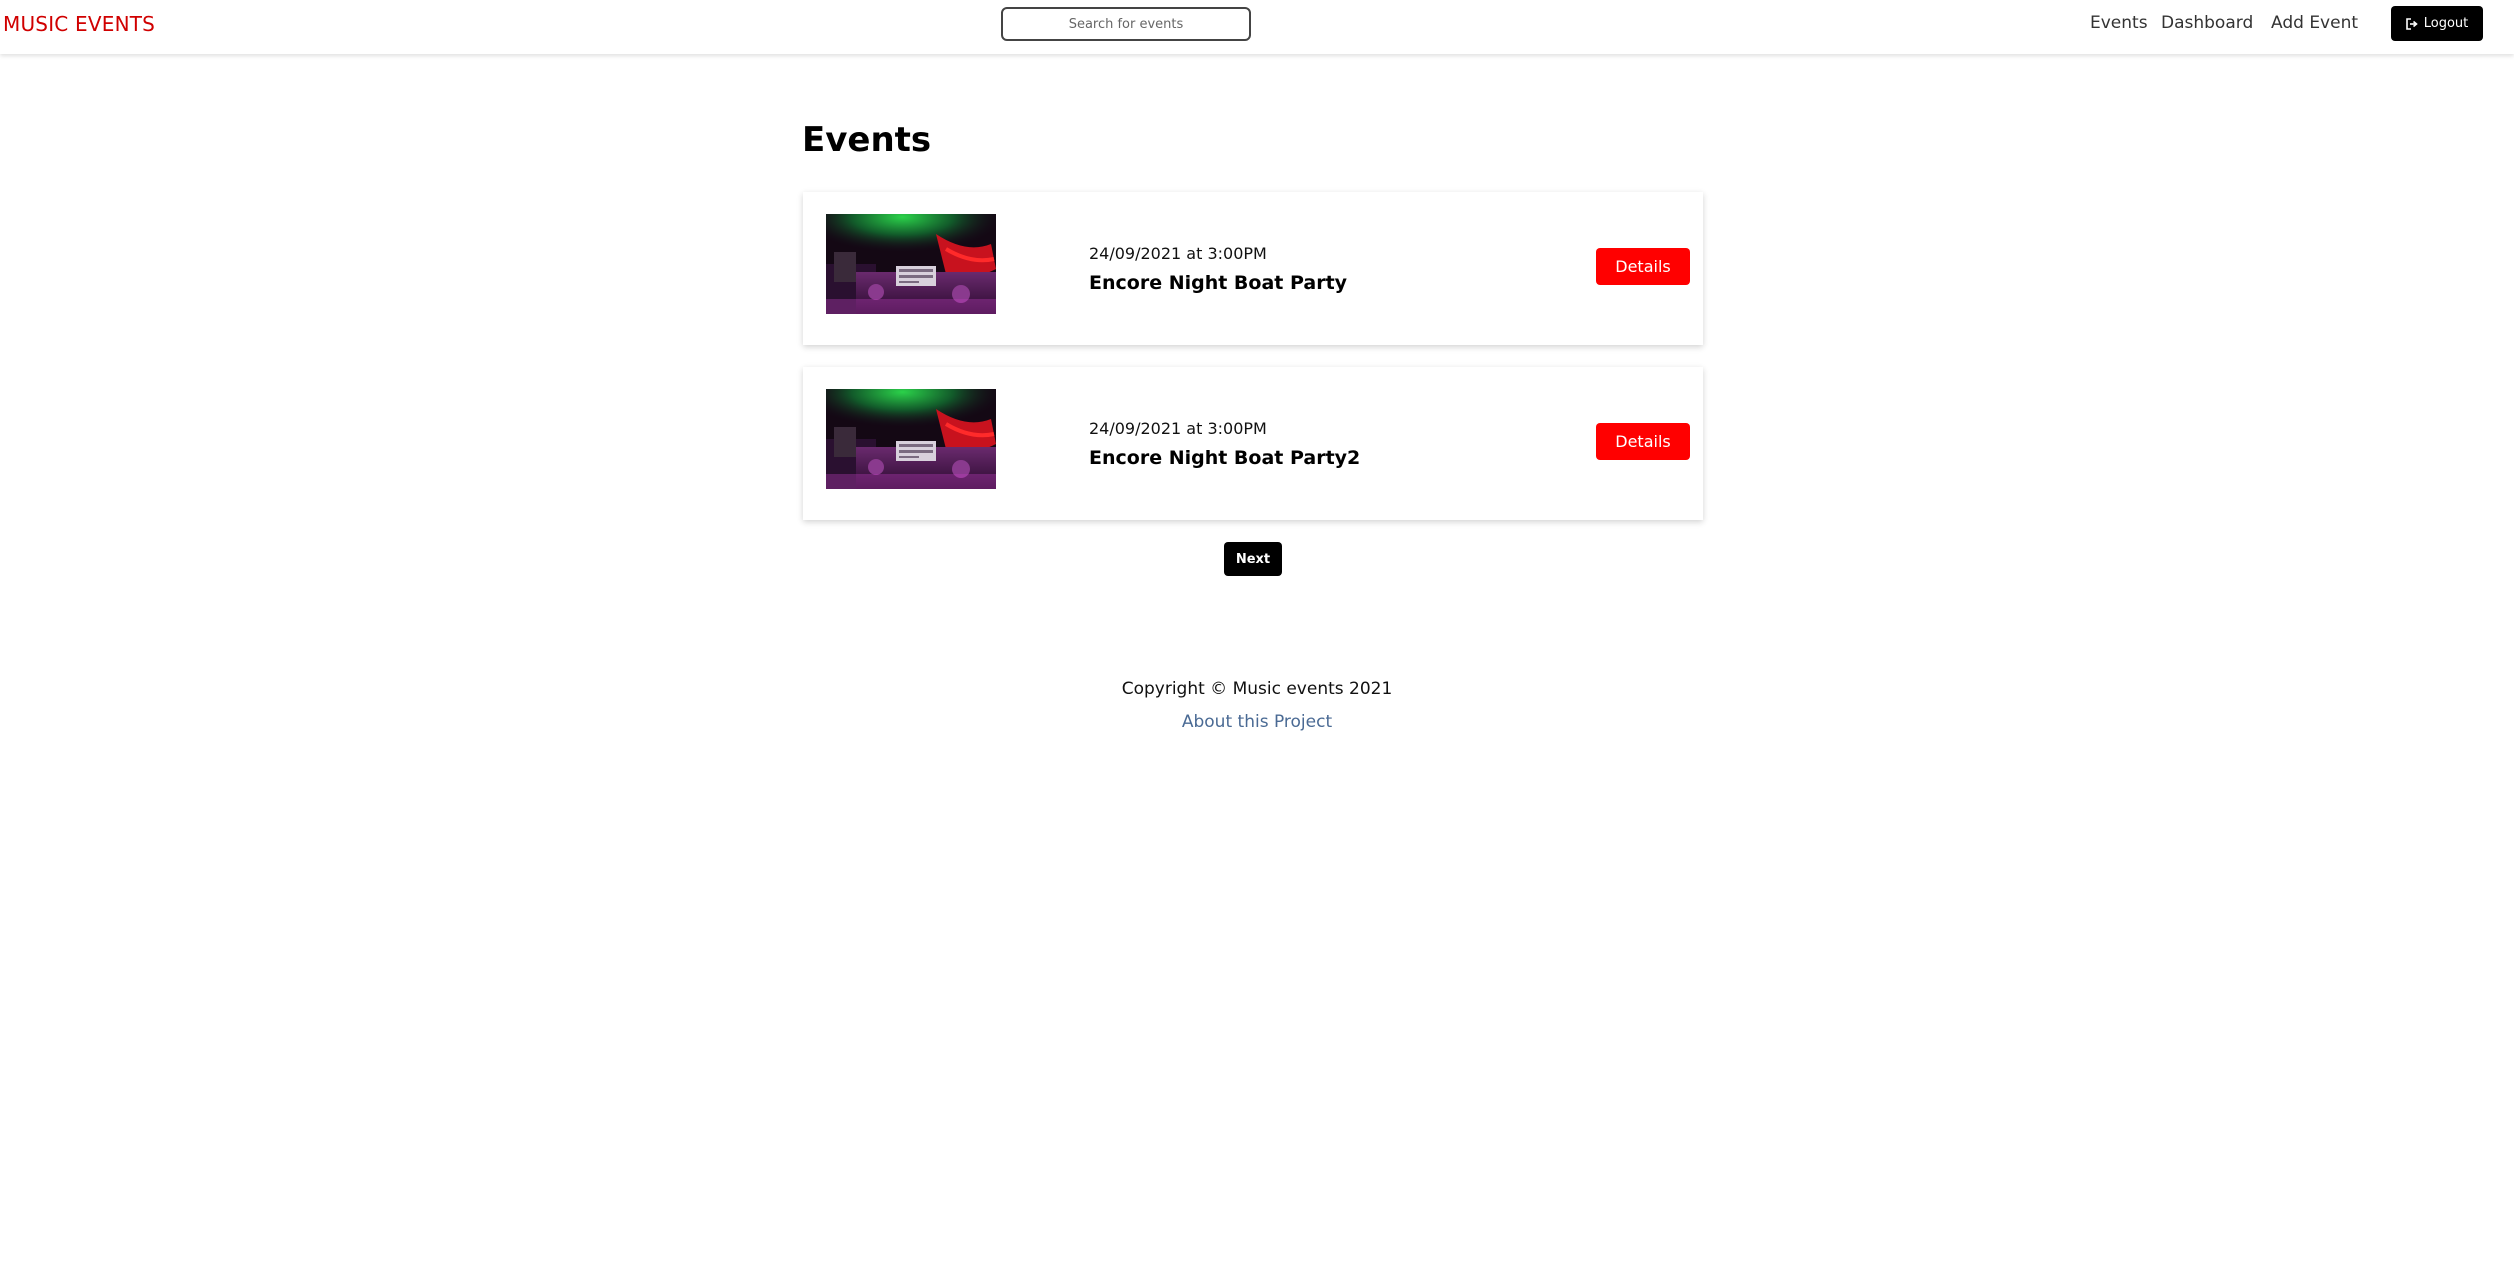  I want to click on footer-copyright: Copyright © Music events 2021, so click(1257, 689).